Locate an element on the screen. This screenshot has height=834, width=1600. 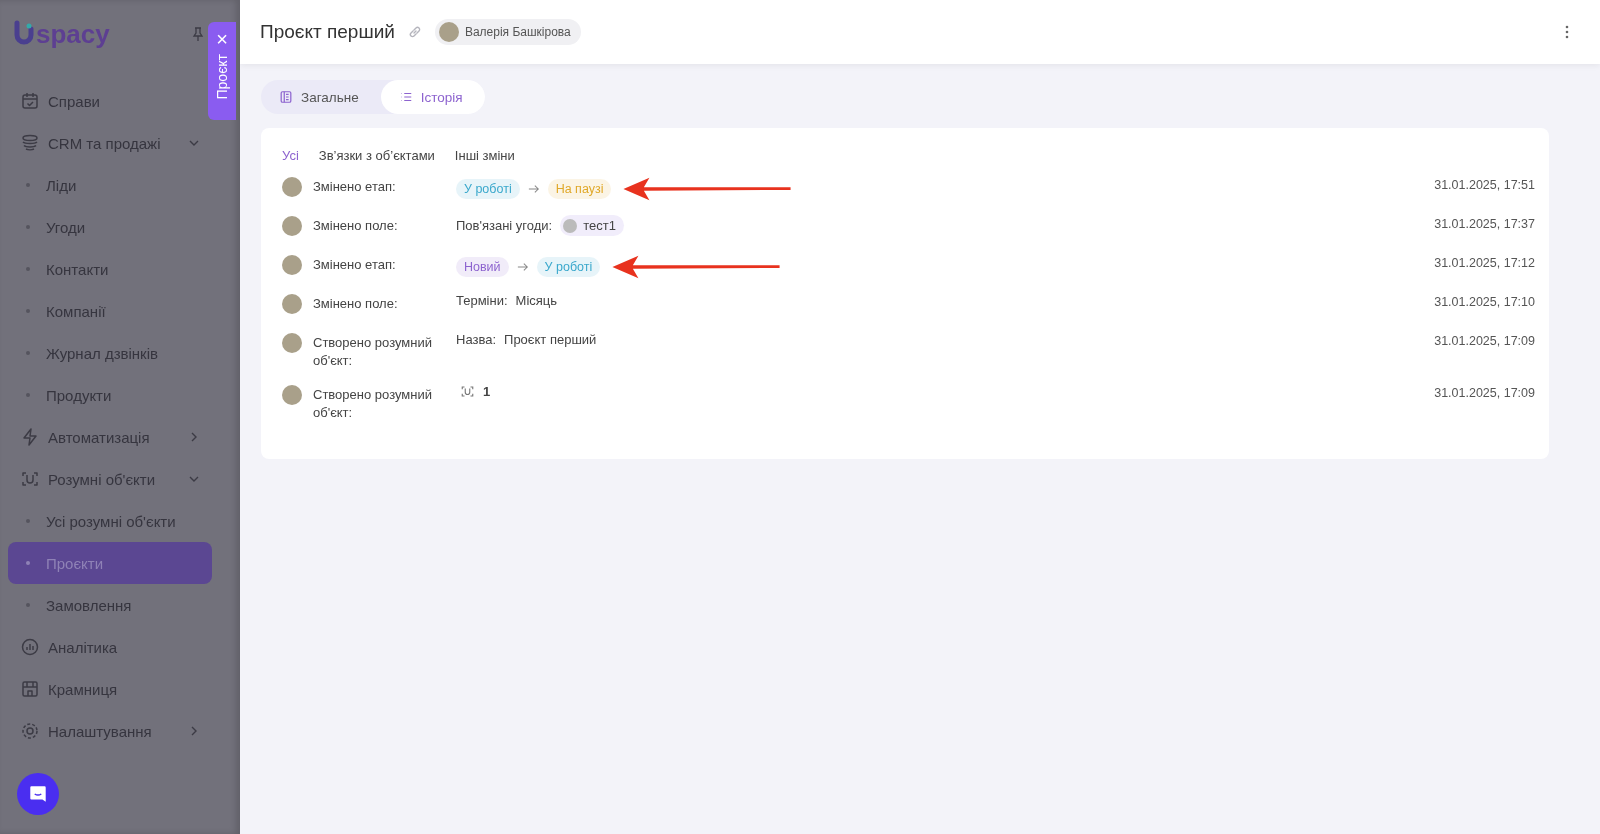
stage-tag: Новий is located at coordinates (482, 267).